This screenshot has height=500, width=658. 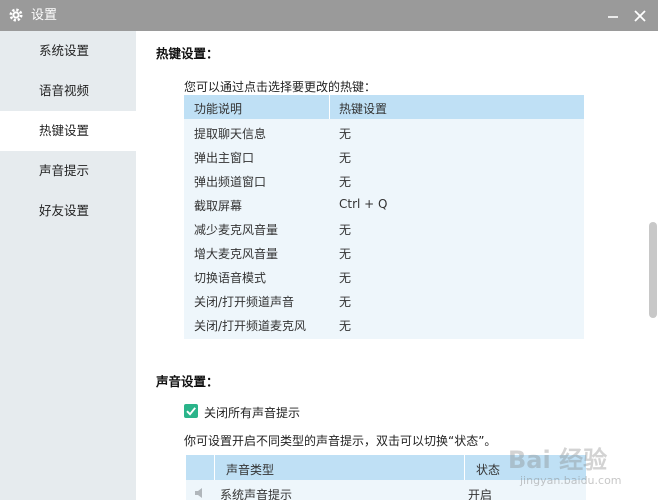 I want to click on watermark: Bai 经验, so click(x=558, y=460).